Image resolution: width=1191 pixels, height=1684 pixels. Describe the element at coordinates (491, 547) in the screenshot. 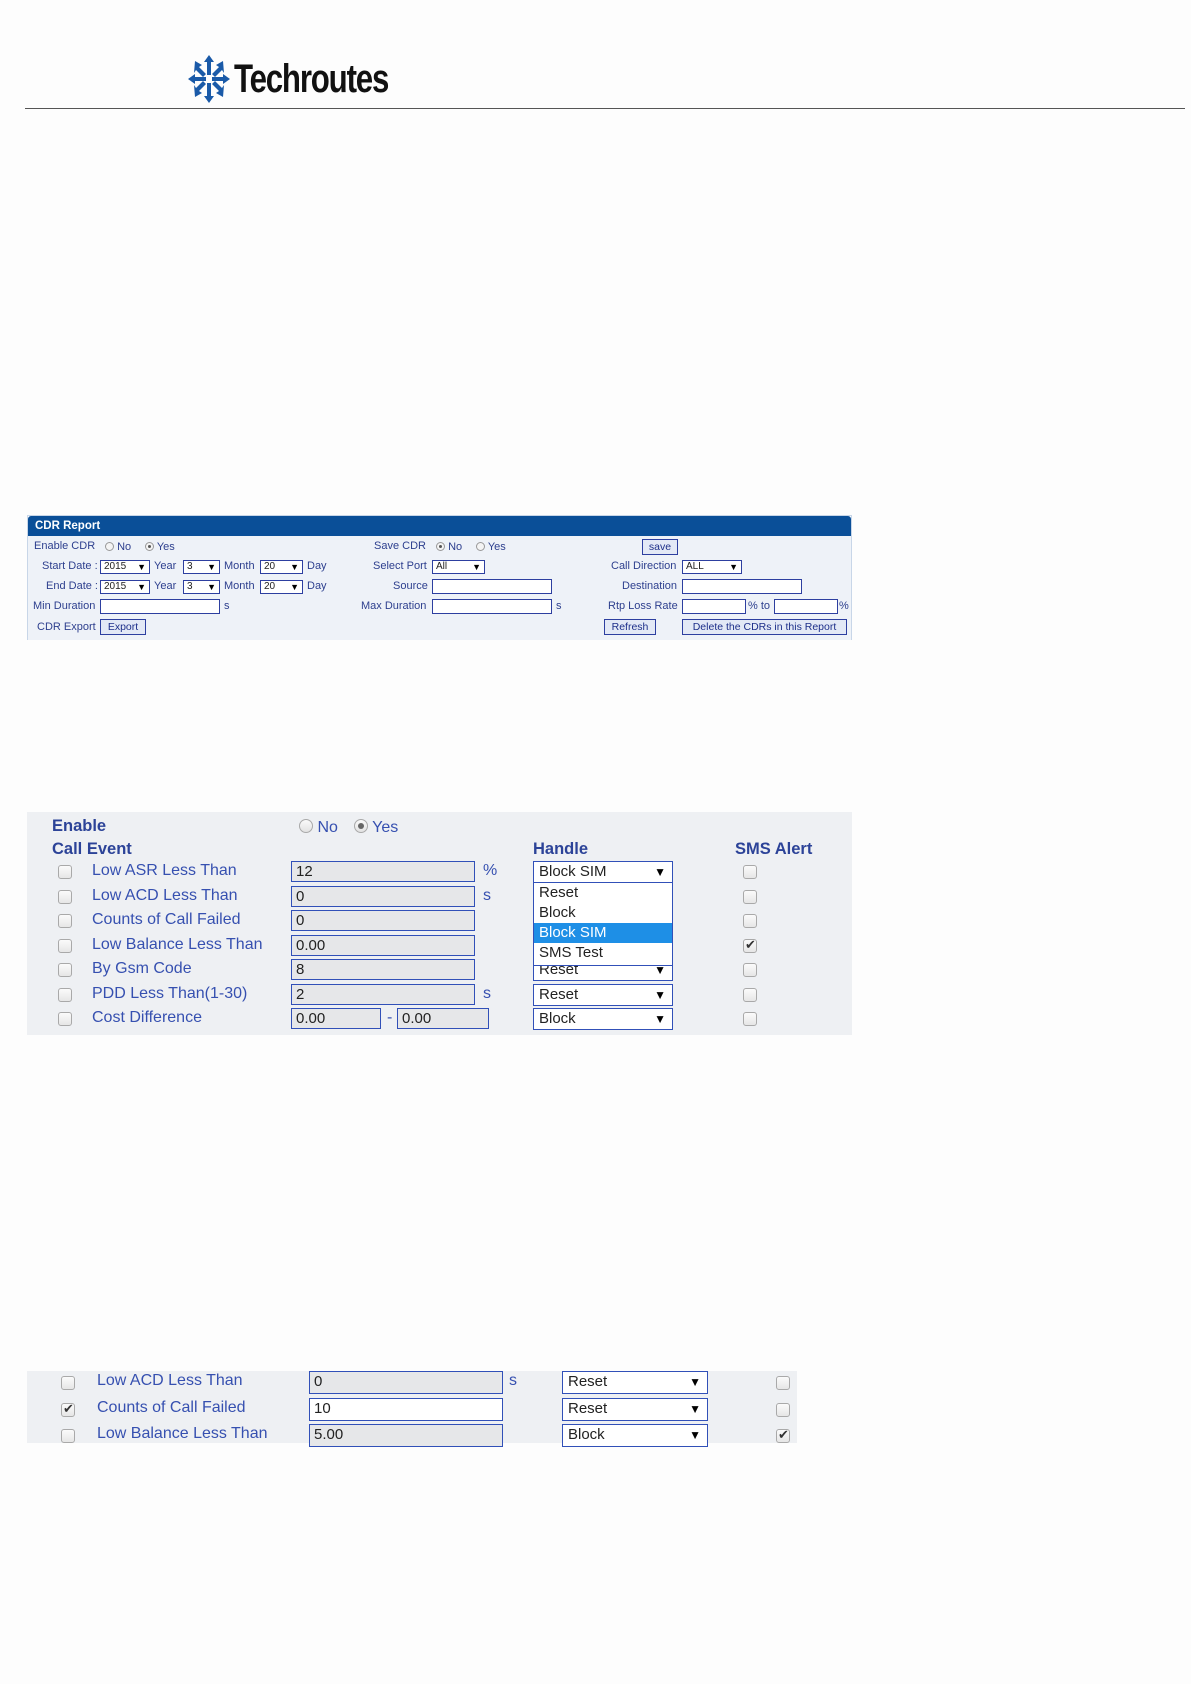

I see `save-cdr-yes-option: Yes` at that location.